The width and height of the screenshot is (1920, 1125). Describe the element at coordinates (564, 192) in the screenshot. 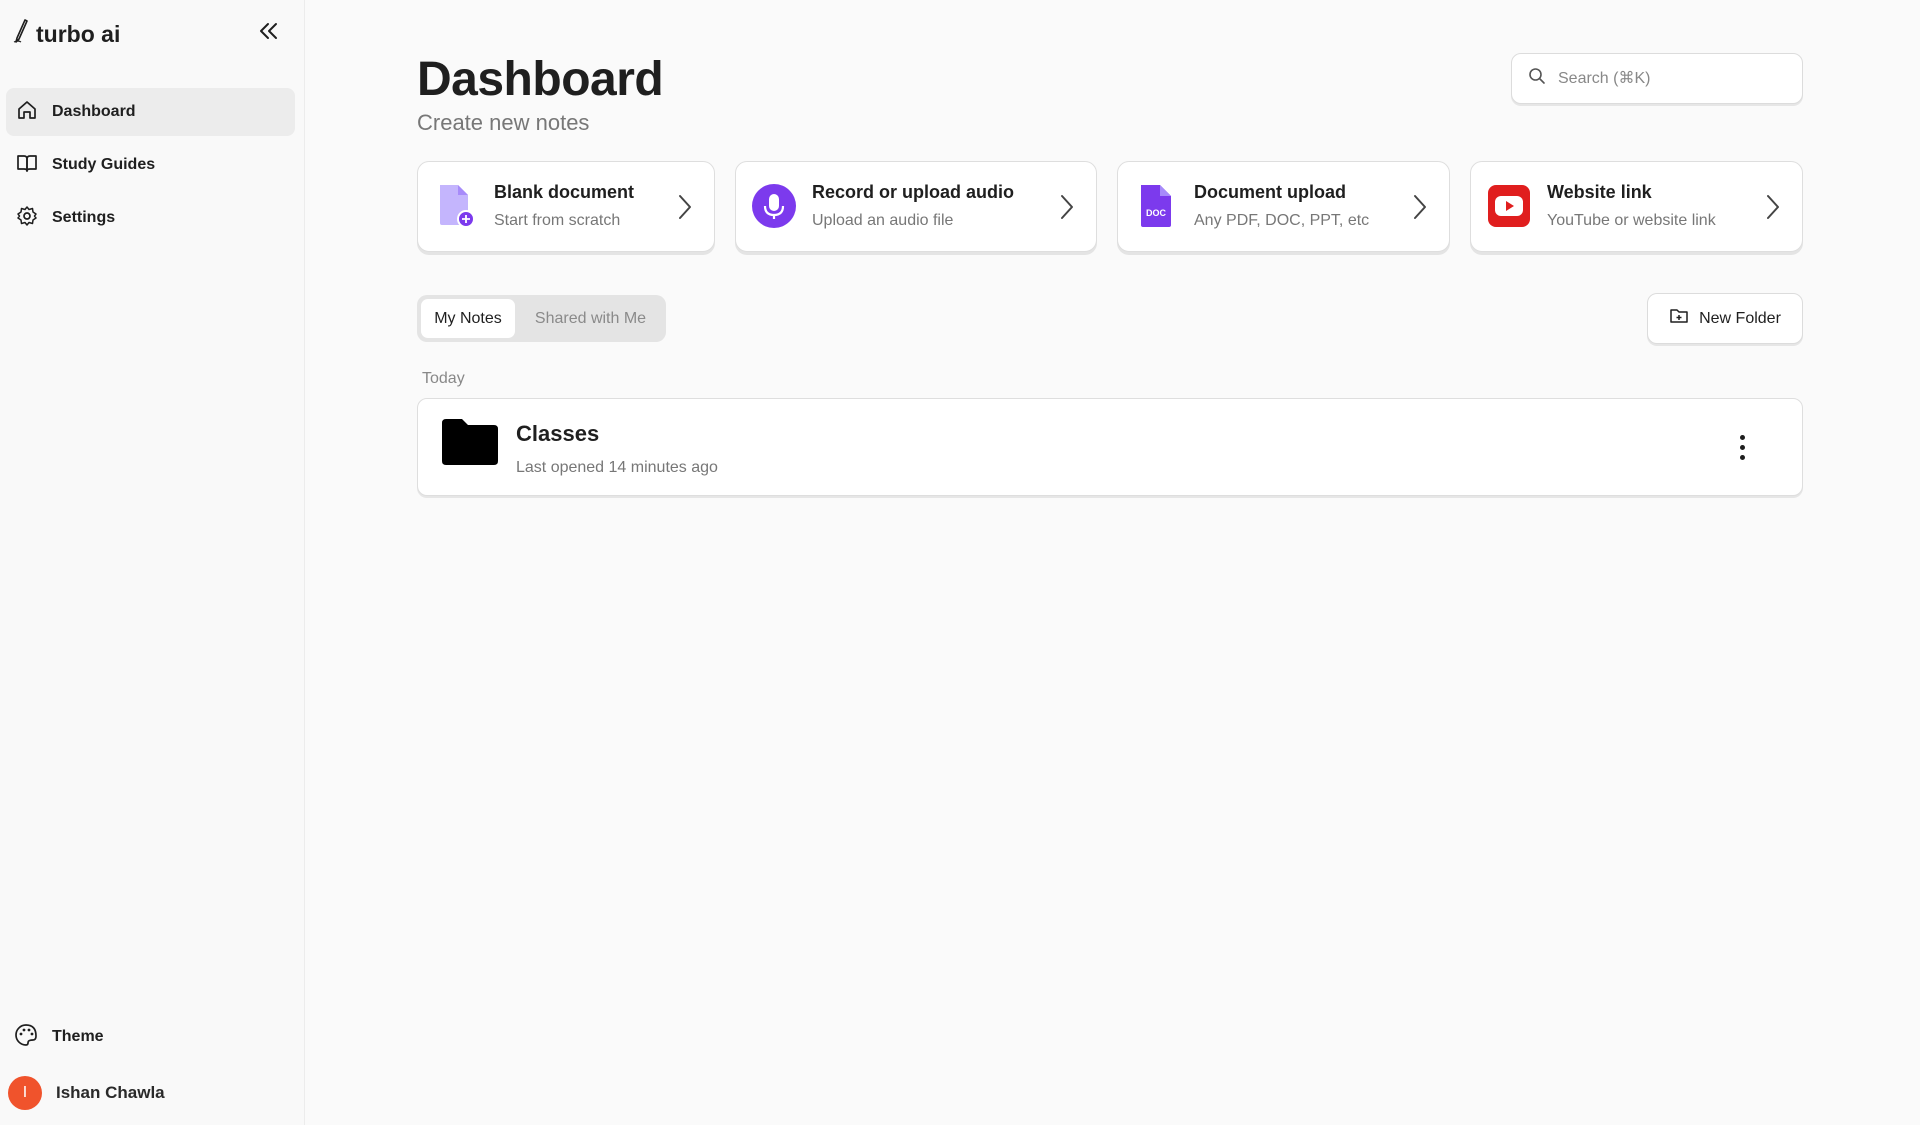

I see `card-title: Blank document` at that location.